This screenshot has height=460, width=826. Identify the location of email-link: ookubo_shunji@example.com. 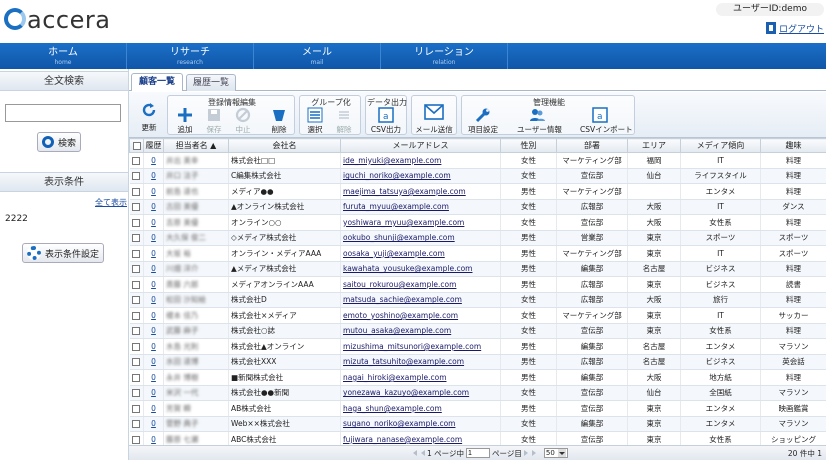
(420, 238).